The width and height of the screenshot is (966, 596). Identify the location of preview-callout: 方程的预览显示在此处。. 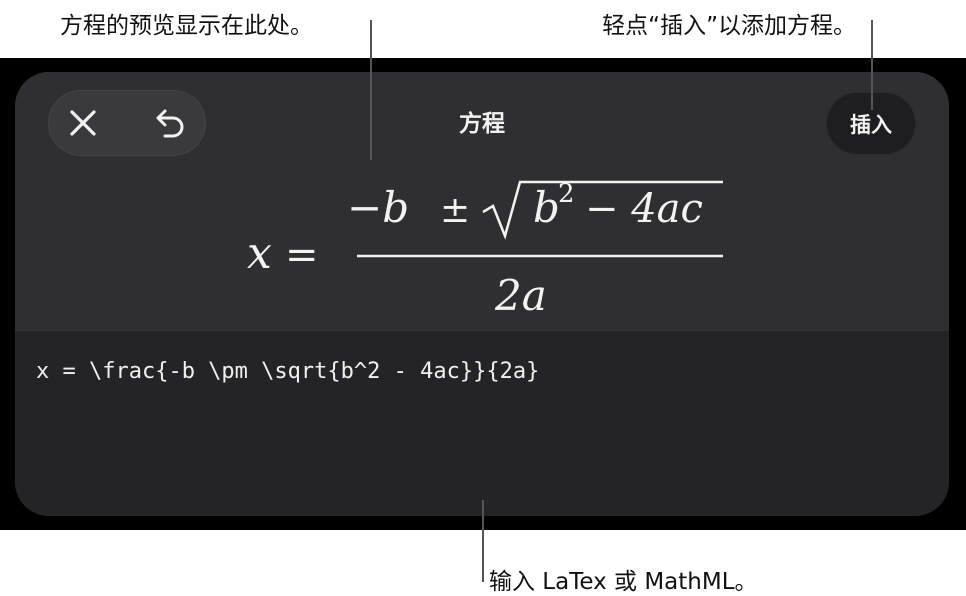
(186, 26).